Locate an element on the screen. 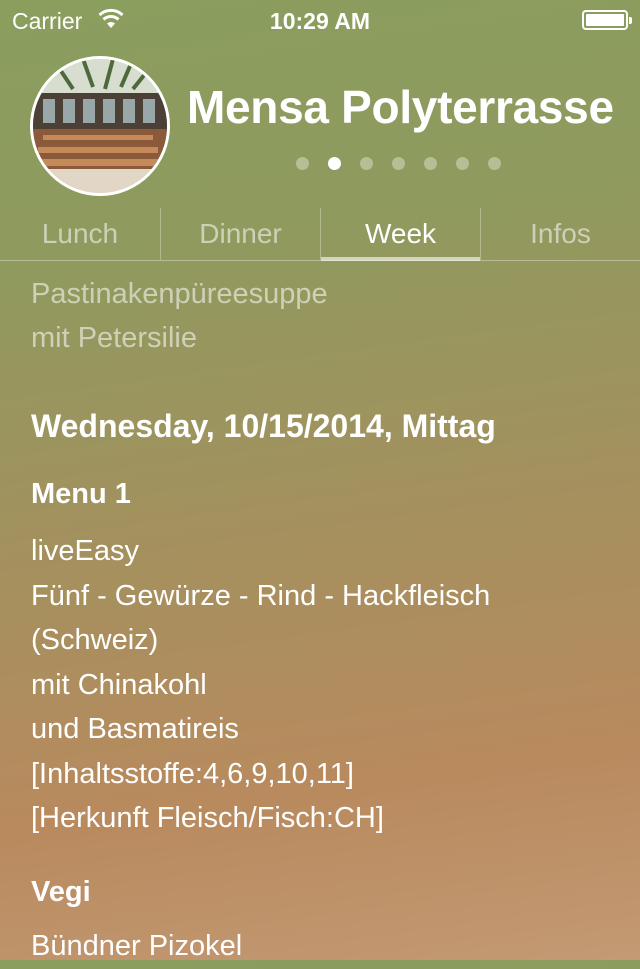 The width and height of the screenshot is (640, 969). menu-line: (Schweiz) is located at coordinates (95, 640).